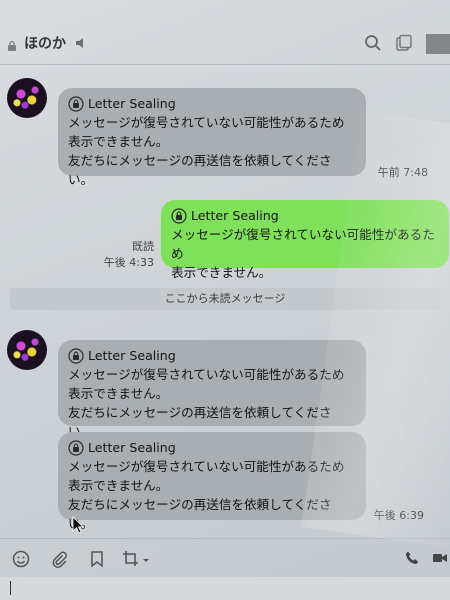  Describe the element at coordinates (225, 558) in the screenshot. I see `composer-toolbar` at that location.